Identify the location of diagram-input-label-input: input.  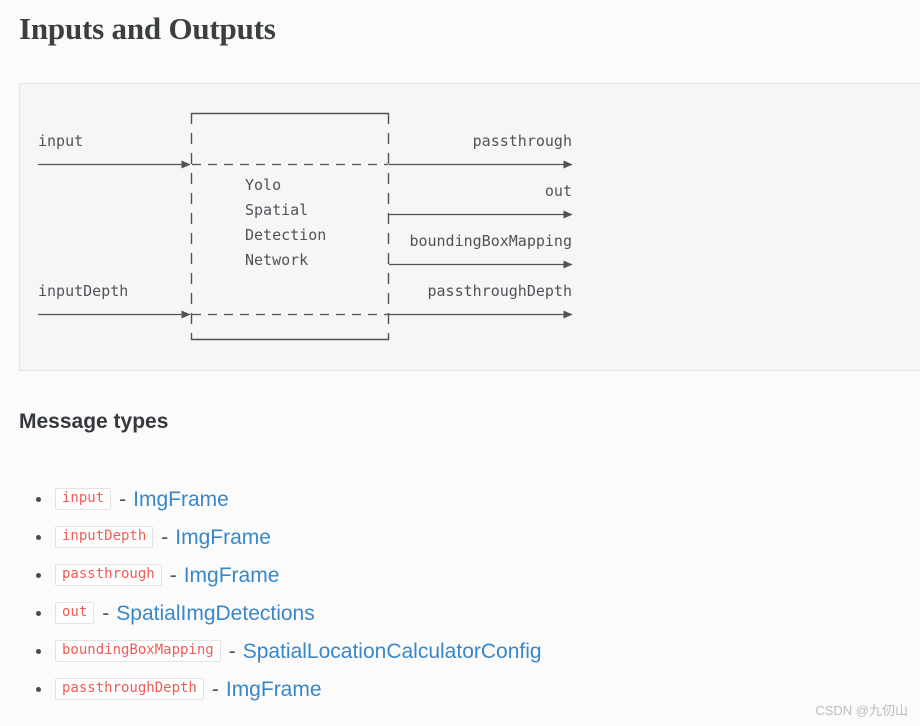
(61, 141).